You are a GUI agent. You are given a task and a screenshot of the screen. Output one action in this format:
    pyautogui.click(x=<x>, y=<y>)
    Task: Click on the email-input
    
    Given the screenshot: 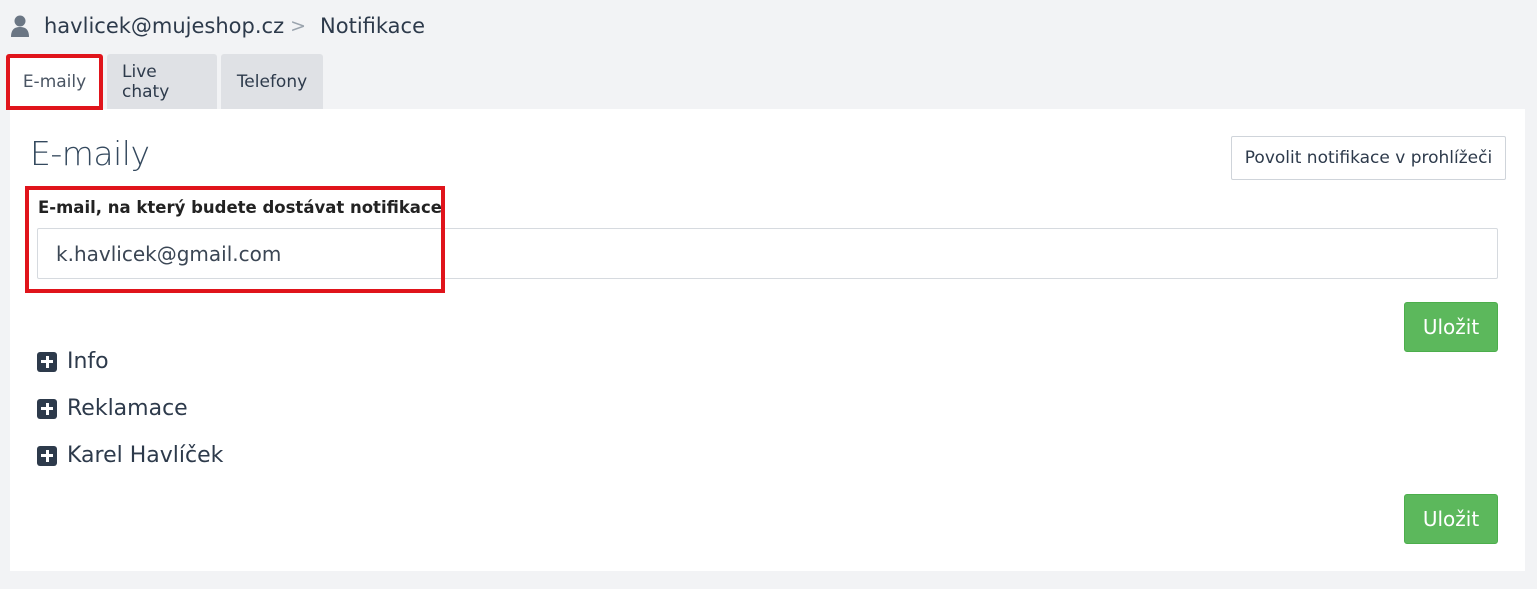 What is the action you would take?
    pyautogui.click(x=767, y=253)
    